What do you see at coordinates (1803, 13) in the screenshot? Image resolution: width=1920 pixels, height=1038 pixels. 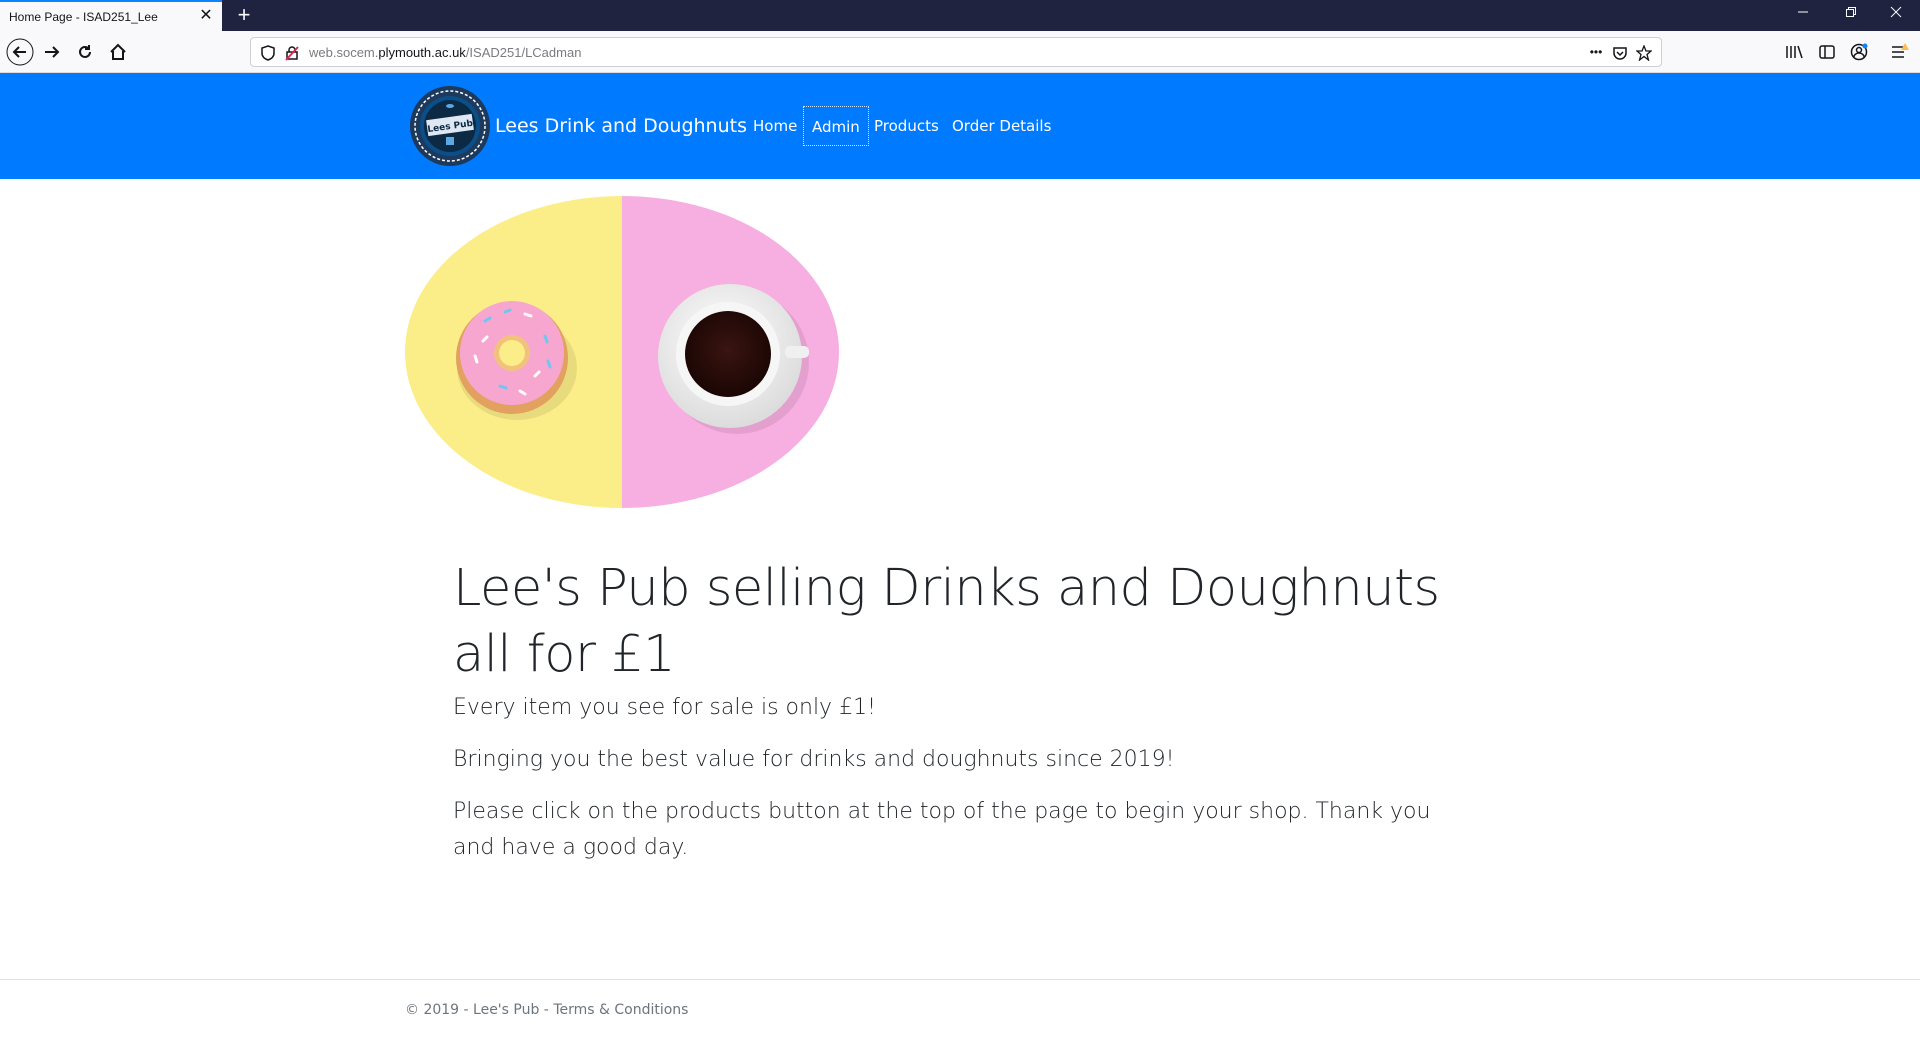 I see `minimize-icon` at bounding box center [1803, 13].